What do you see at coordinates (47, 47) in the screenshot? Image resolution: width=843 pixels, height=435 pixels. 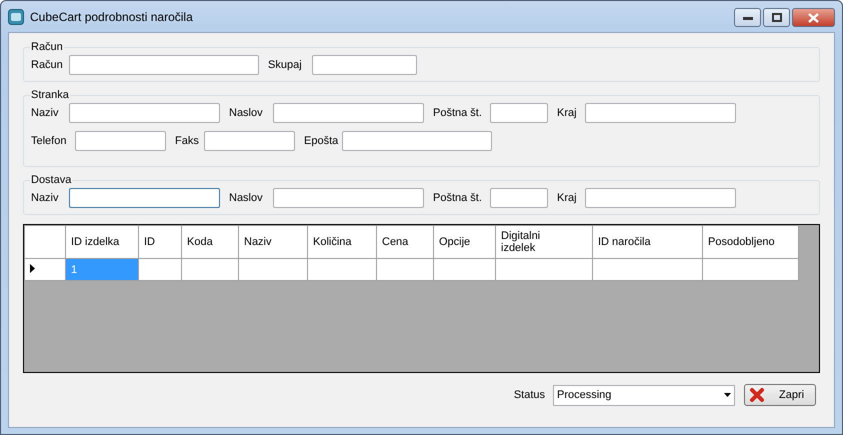 I see `group-title: Račun` at bounding box center [47, 47].